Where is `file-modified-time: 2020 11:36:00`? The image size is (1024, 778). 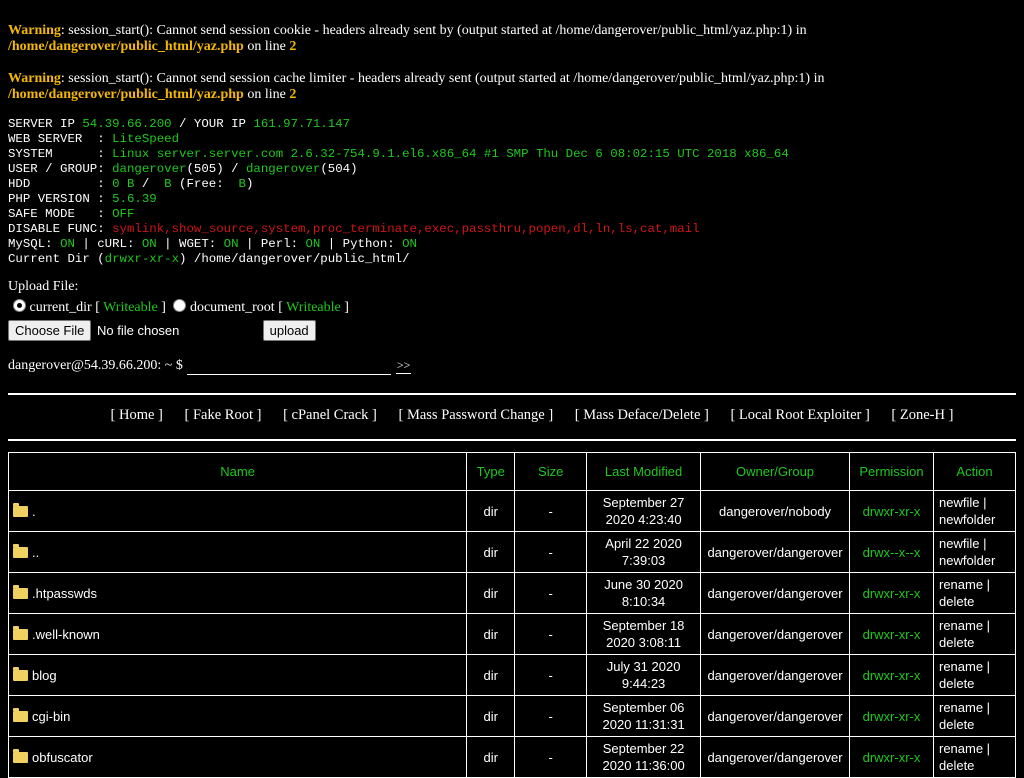
file-modified-time: 2020 11:36:00 is located at coordinates (643, 765).